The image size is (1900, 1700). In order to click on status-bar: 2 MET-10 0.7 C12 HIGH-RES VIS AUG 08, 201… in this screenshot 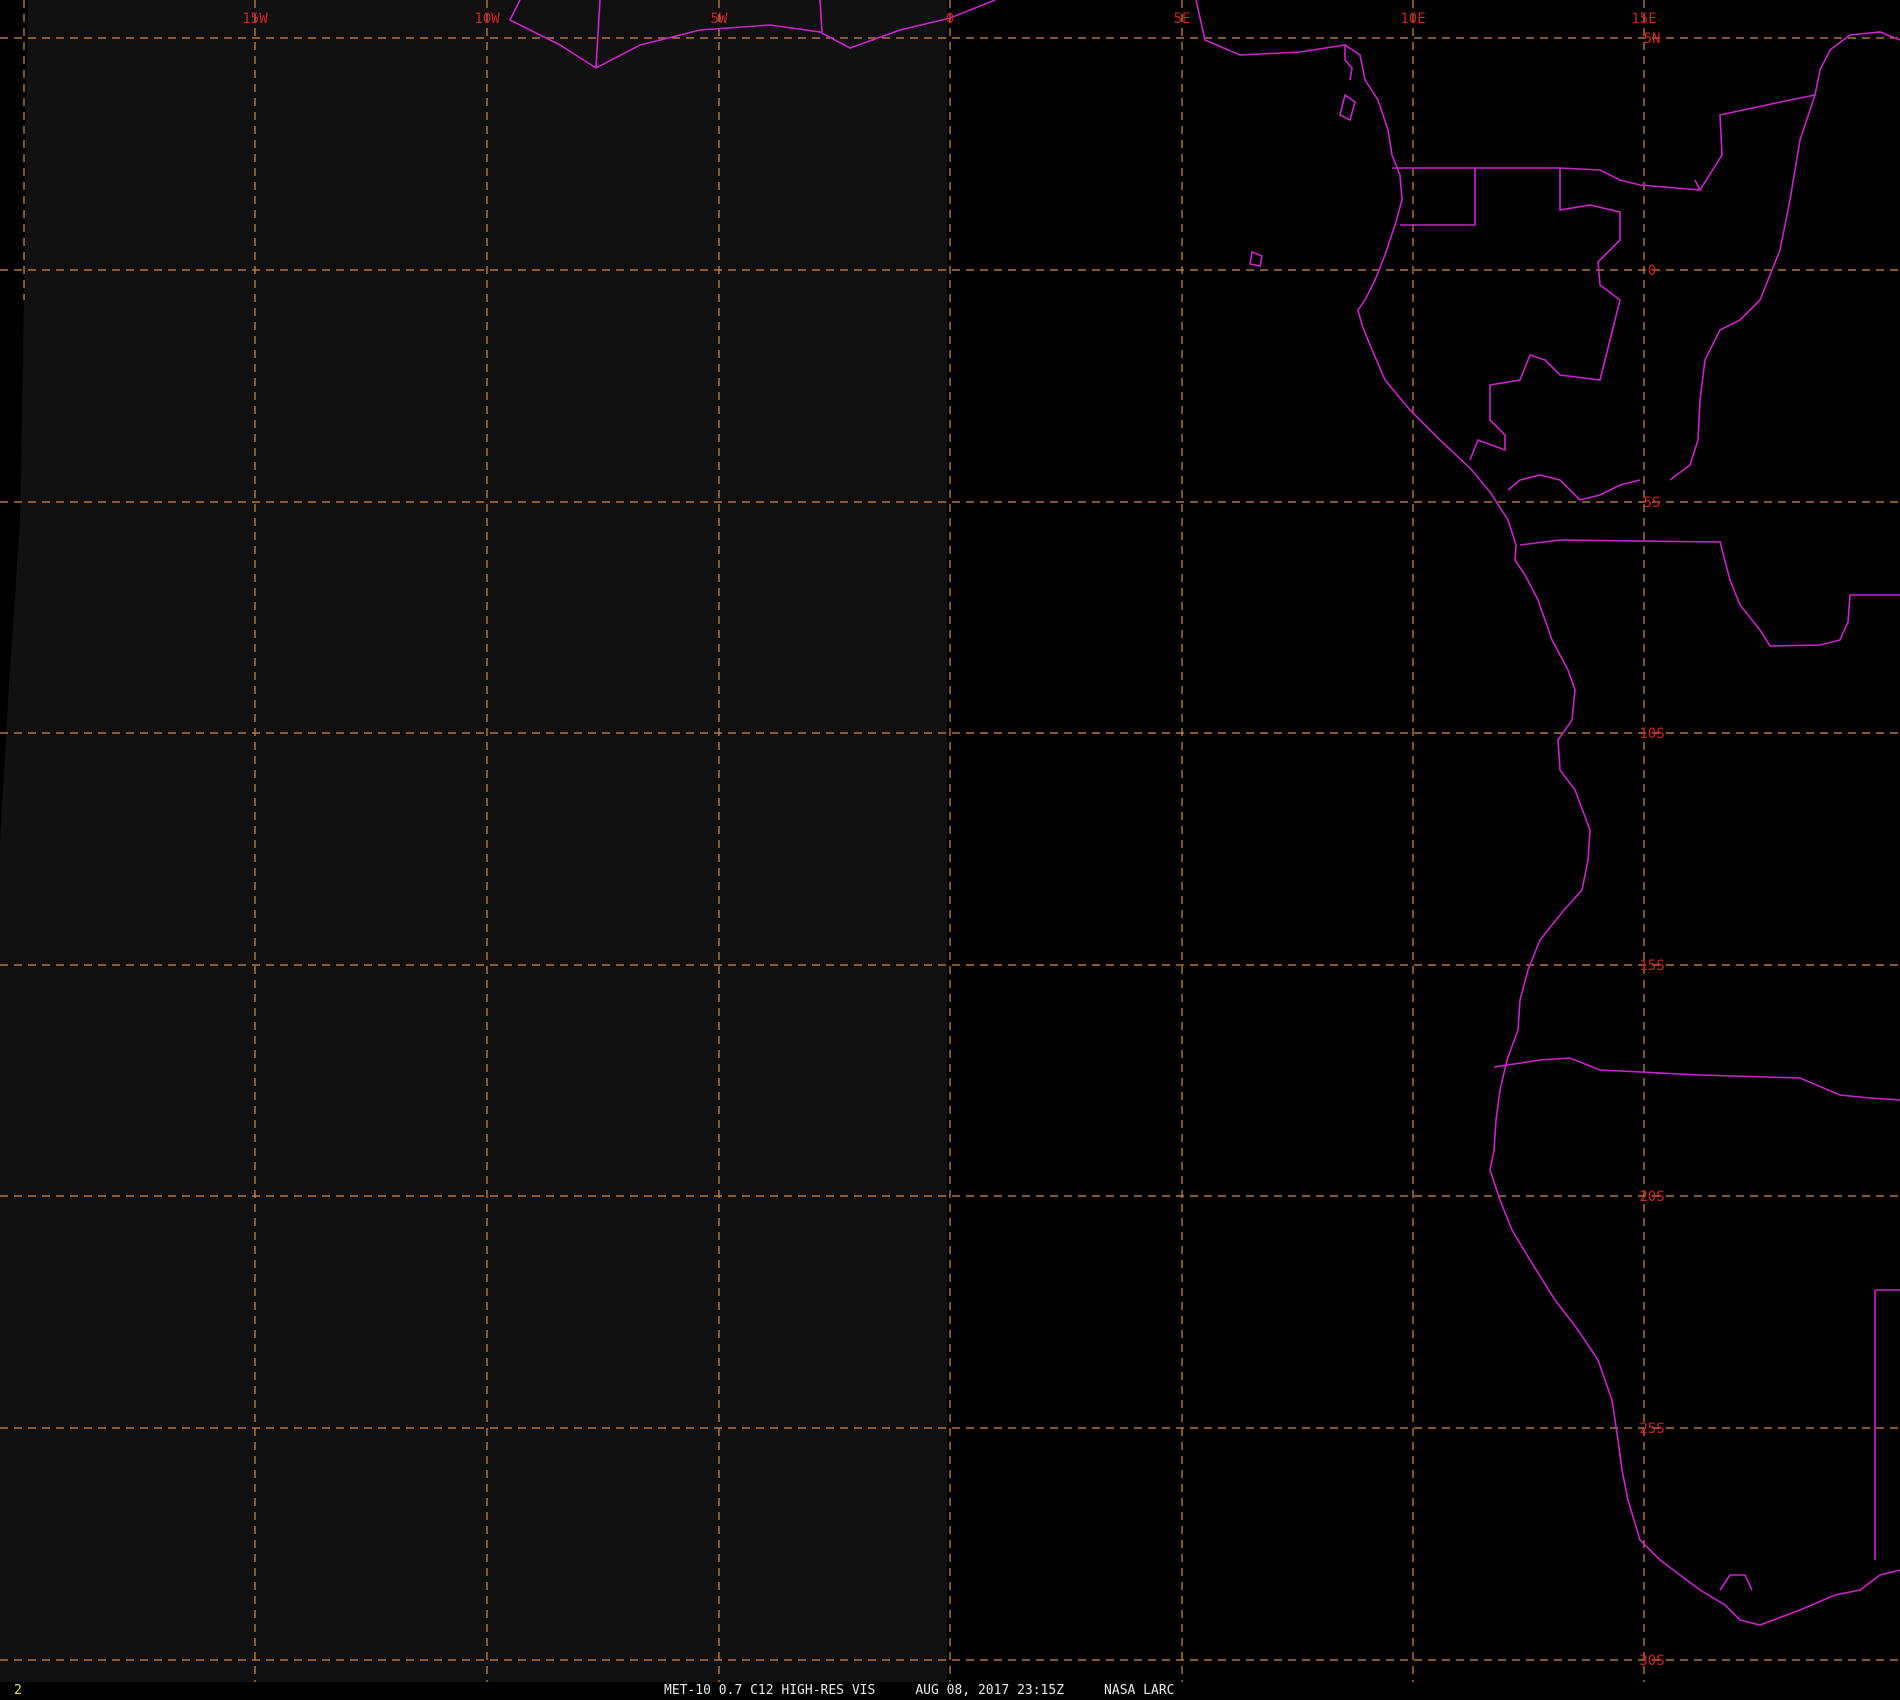, I will do `click(950, 1691)`.